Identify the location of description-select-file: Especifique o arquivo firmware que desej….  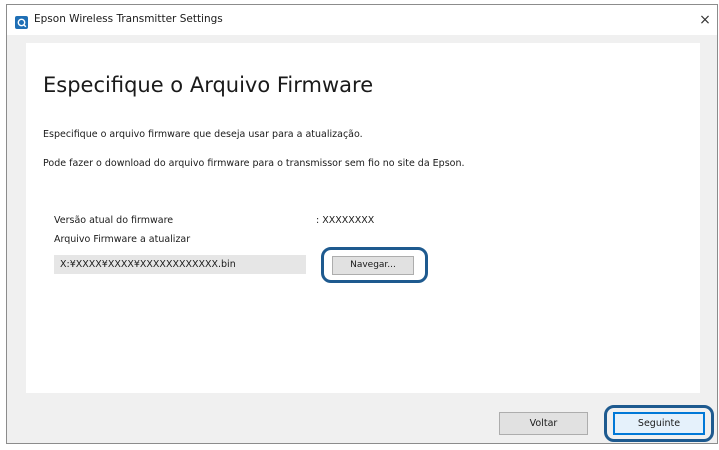
(203, 134).